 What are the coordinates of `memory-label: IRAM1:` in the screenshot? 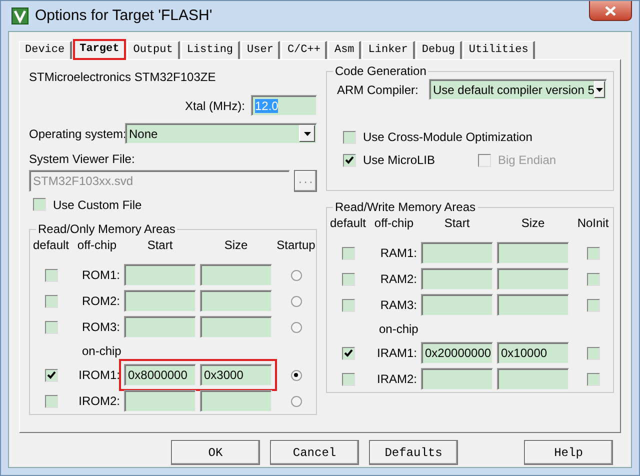 It's located at (396, 353).